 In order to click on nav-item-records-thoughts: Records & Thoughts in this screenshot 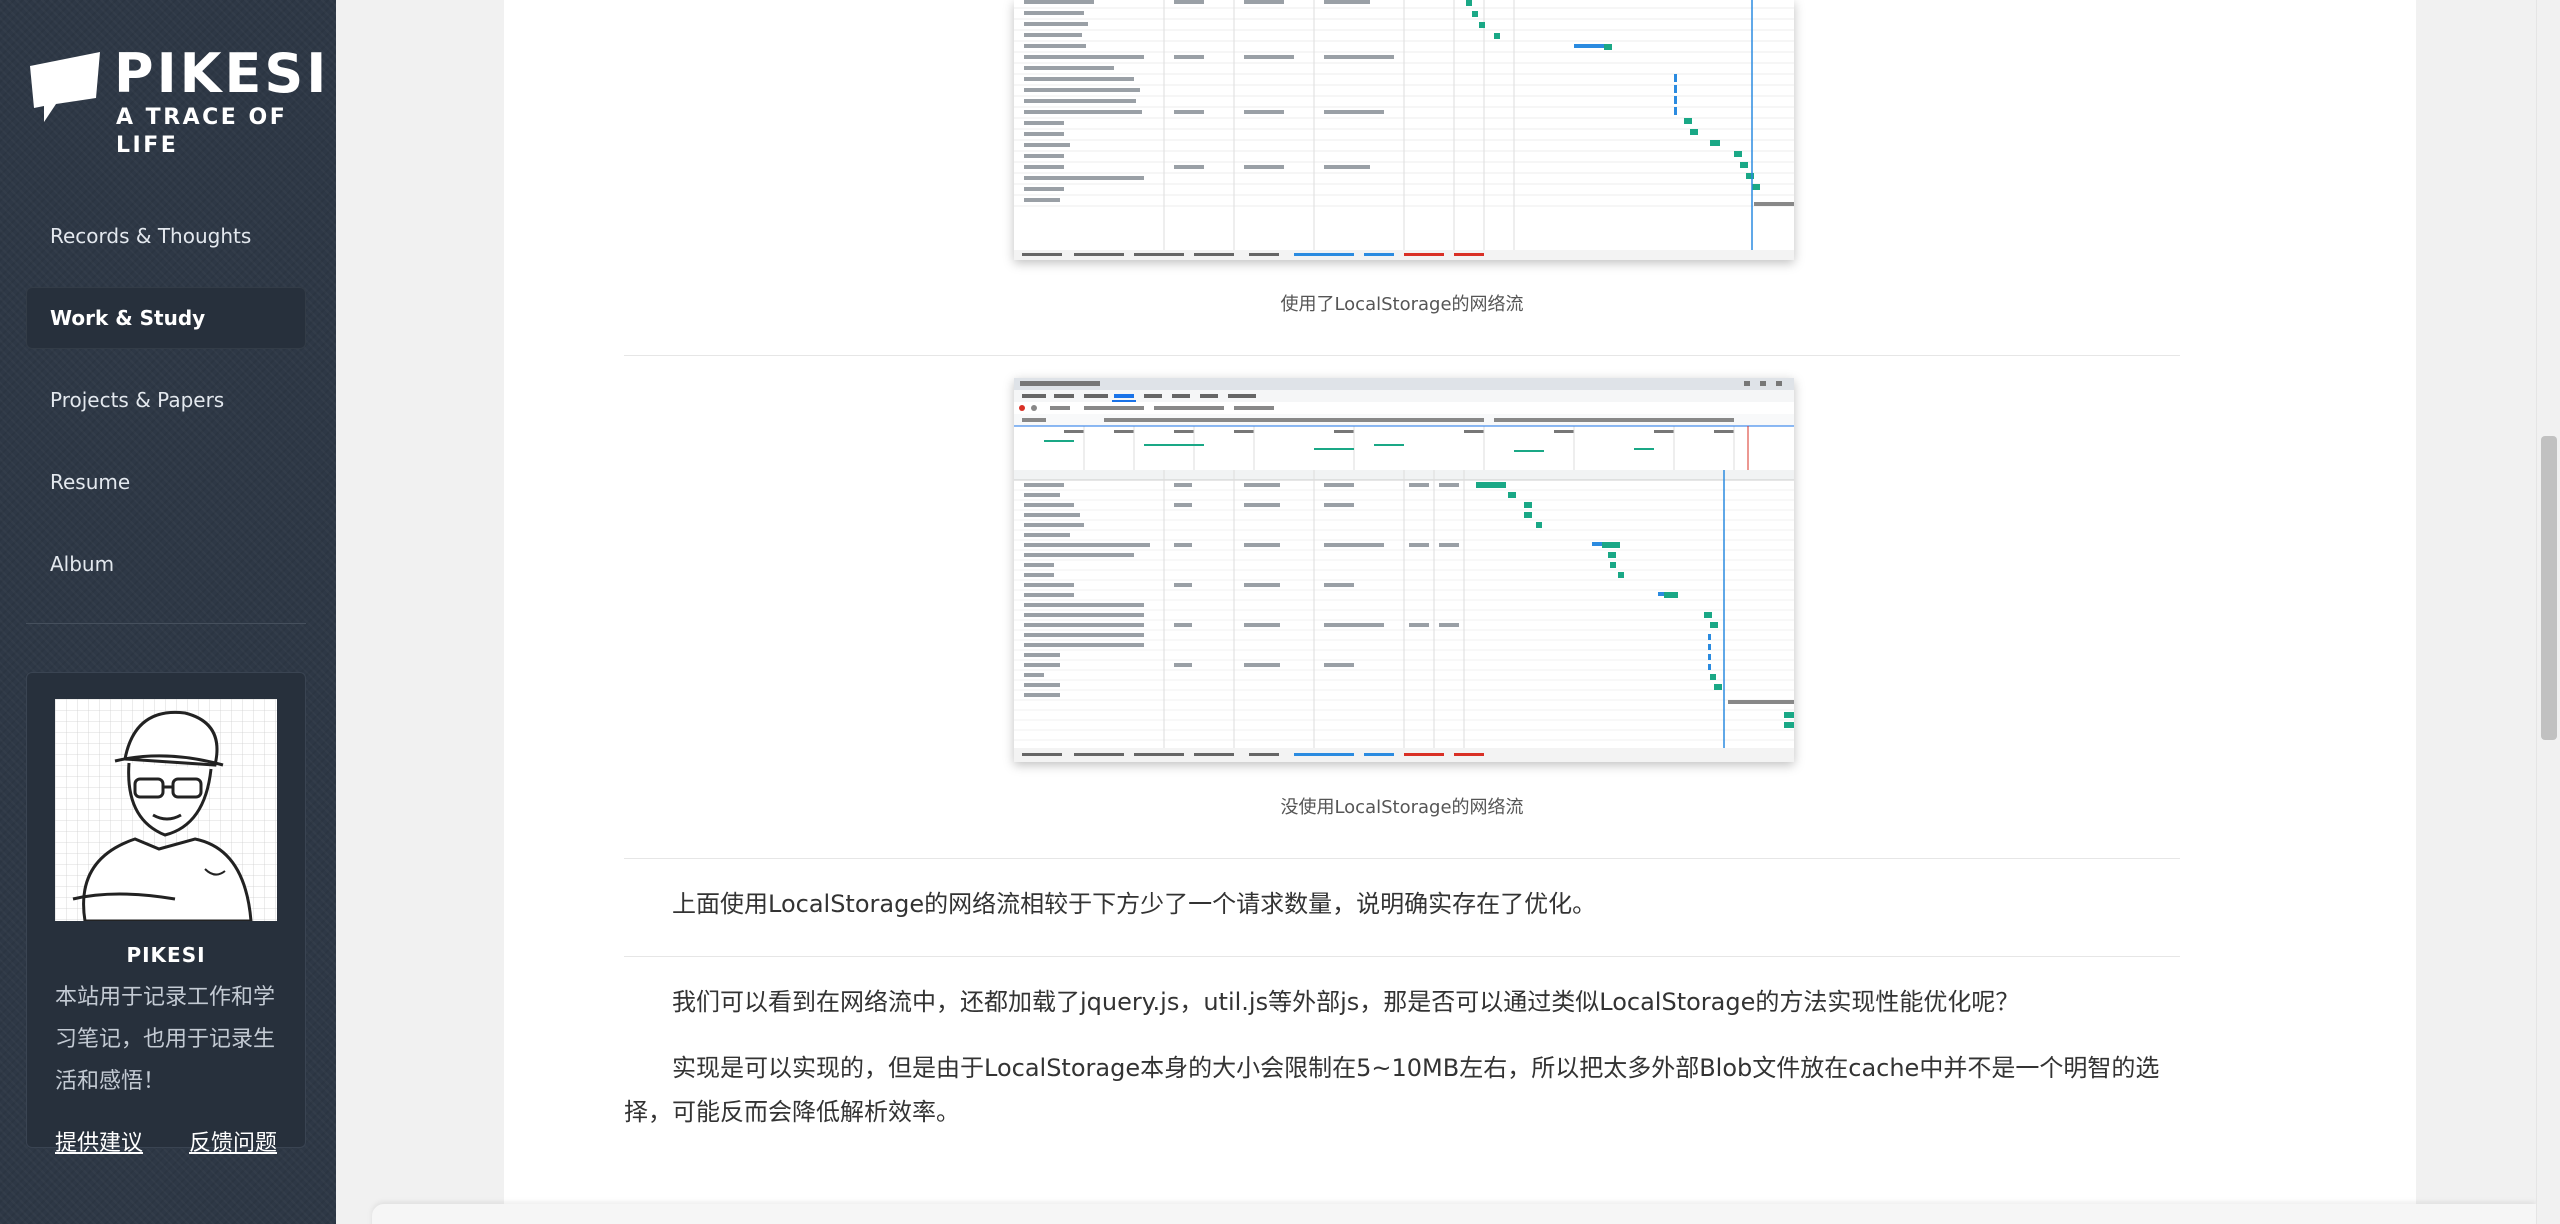, I will do `click(166, 236)`.